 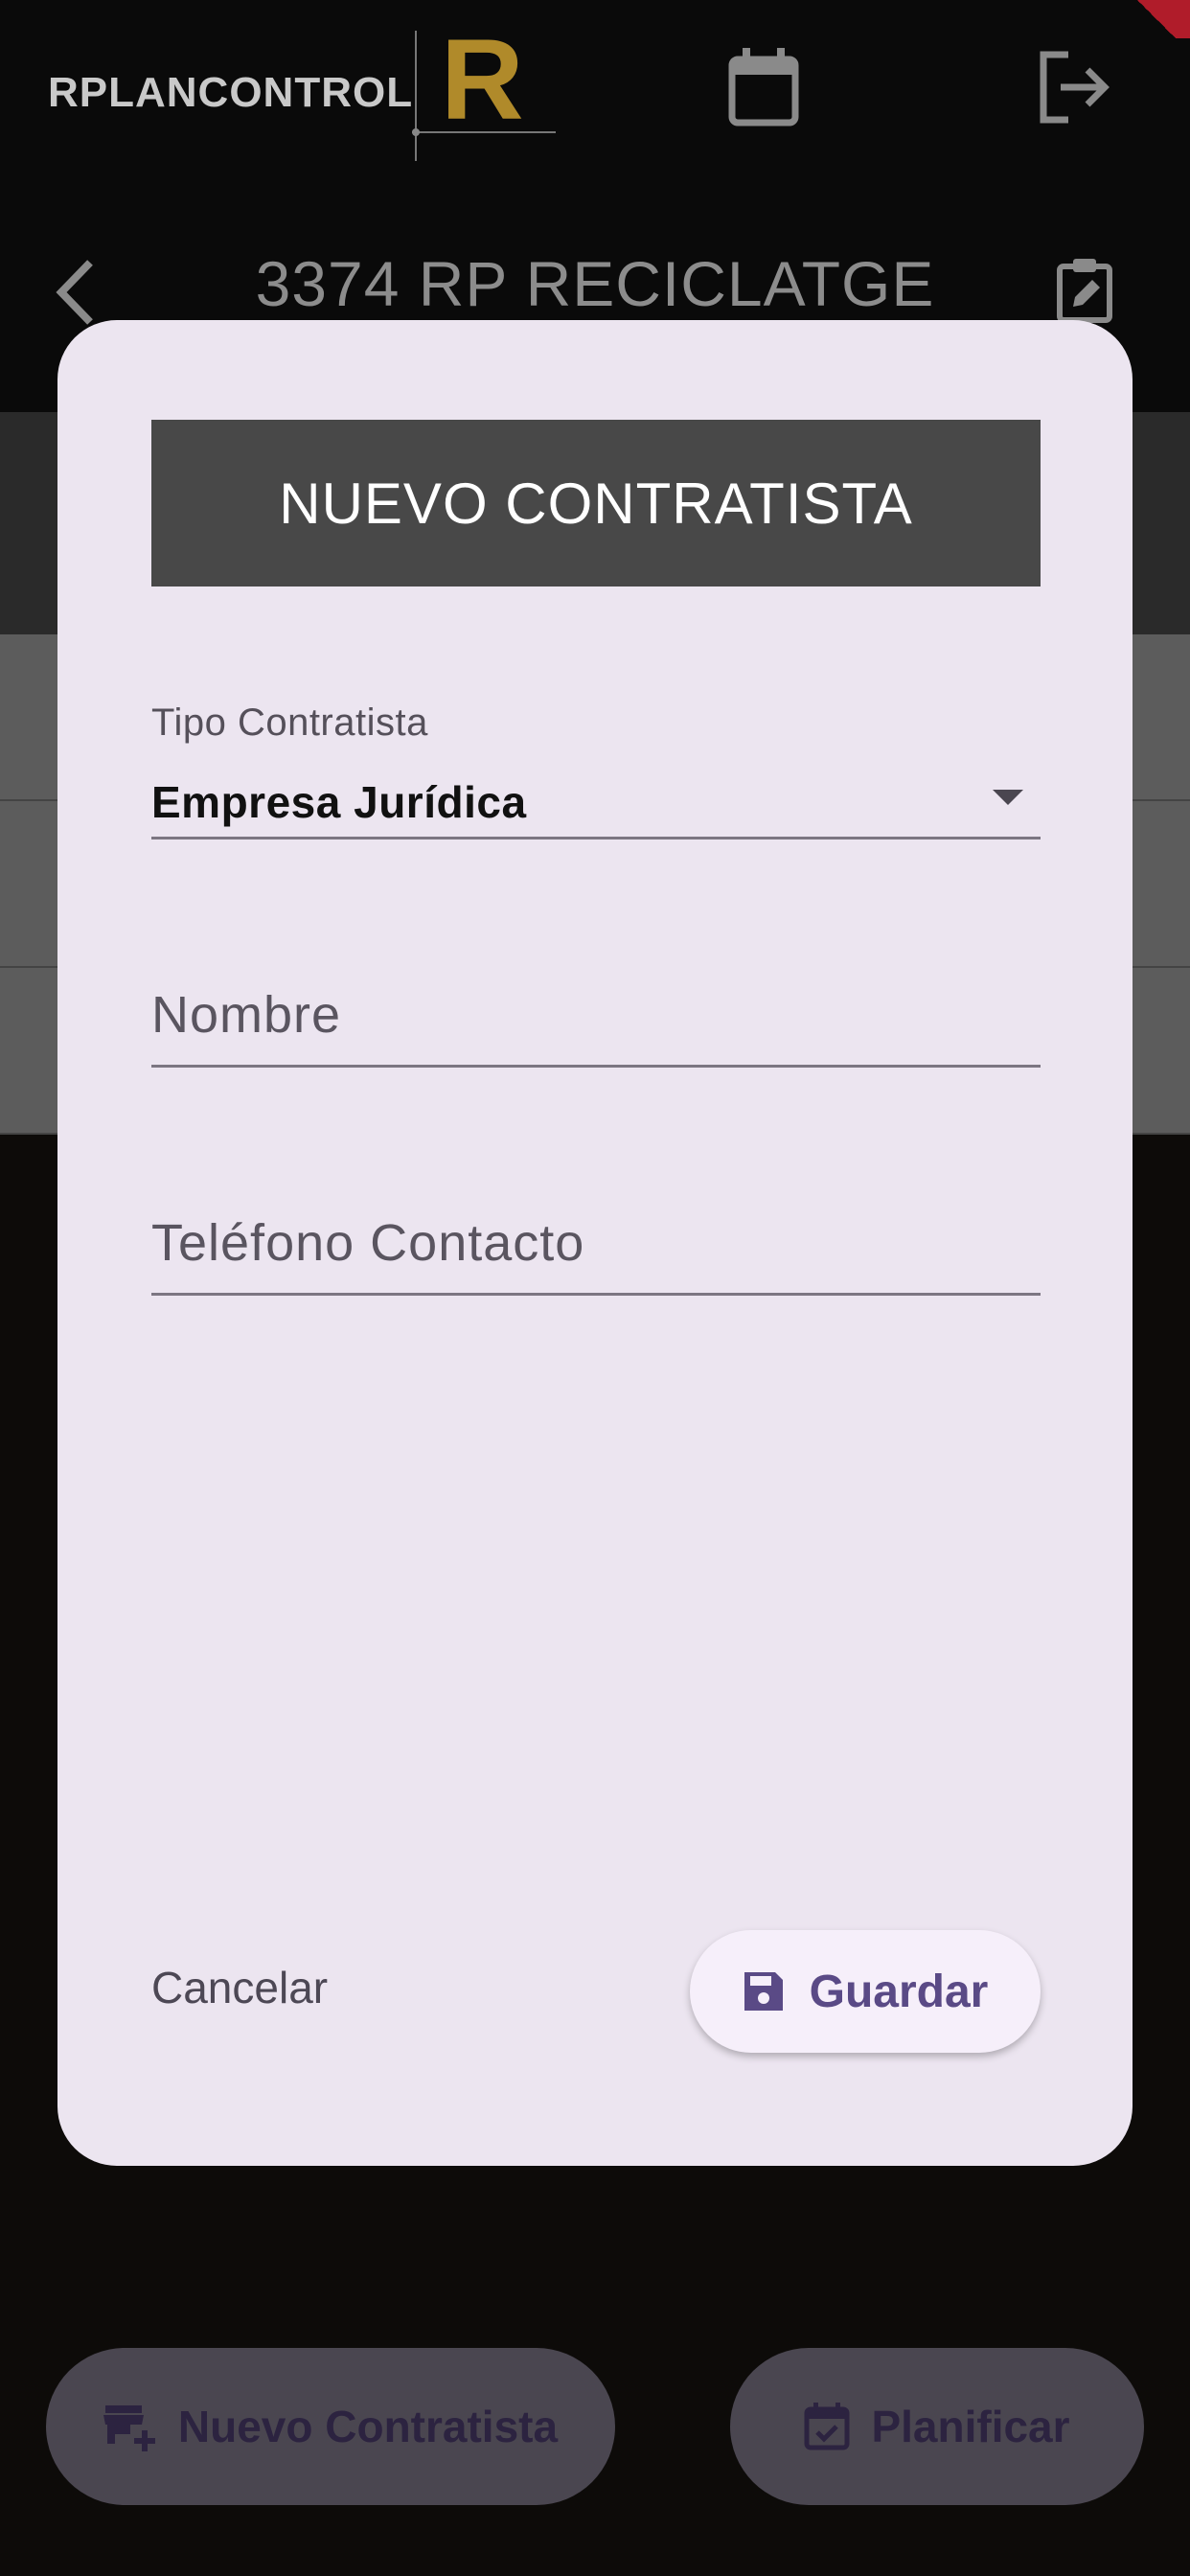 What do you see at coordinates (596, 1015) in the screenshot?
I see `nombre-input` at bounding box center [596, 1015].